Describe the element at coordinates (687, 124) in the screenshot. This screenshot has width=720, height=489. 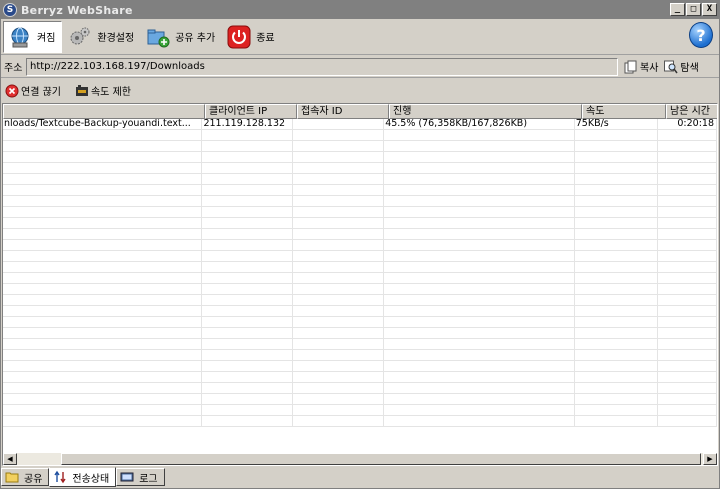
I see `cell-remaining: 0:20:18` at that location.